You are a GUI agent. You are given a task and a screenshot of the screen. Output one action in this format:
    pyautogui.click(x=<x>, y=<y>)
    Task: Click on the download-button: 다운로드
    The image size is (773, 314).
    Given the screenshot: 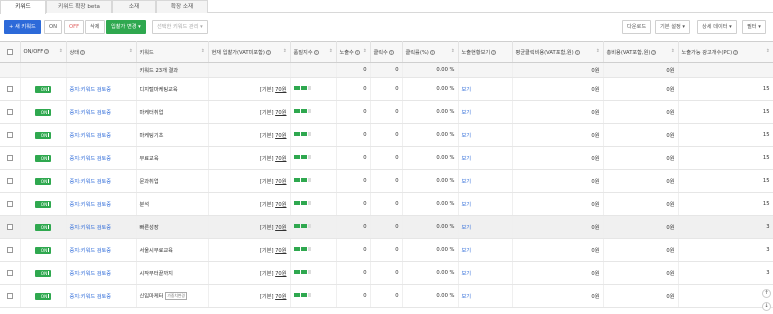 What is the action you would take?
    pyautogui.click(x=637, y=27)
    